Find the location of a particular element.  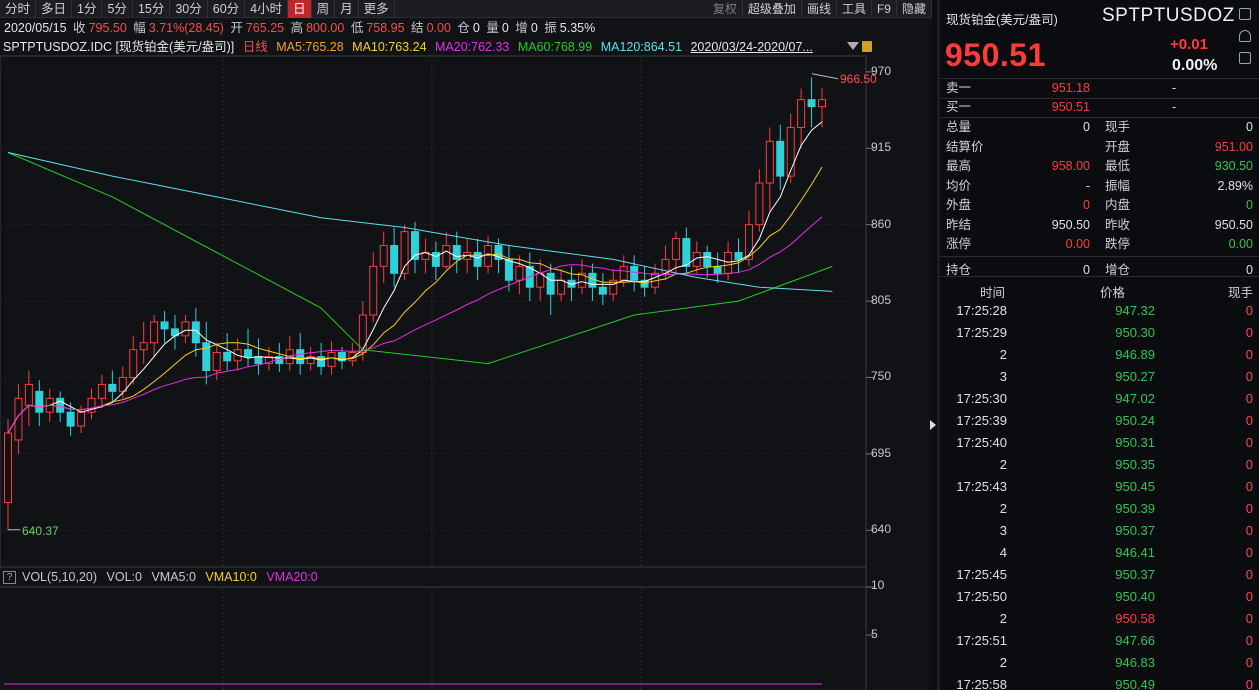

tick-time: 17:25:50 is located at coordinates (981, 596).